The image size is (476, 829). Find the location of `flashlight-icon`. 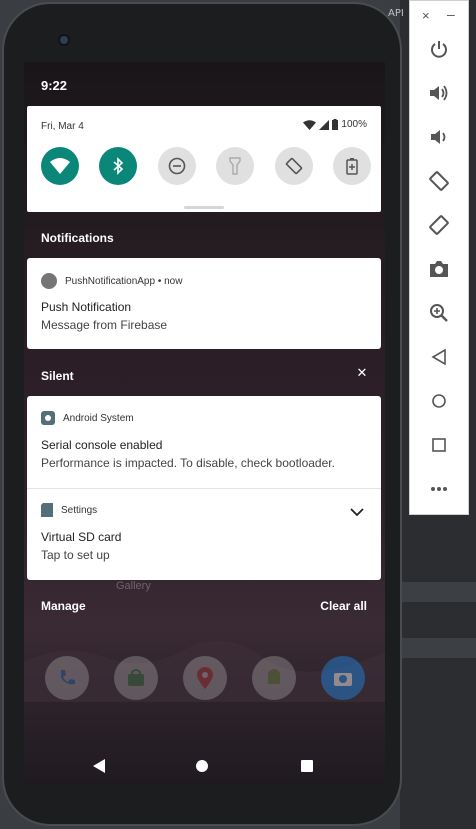

flashlight-icon is located at coordinates (235, 166).